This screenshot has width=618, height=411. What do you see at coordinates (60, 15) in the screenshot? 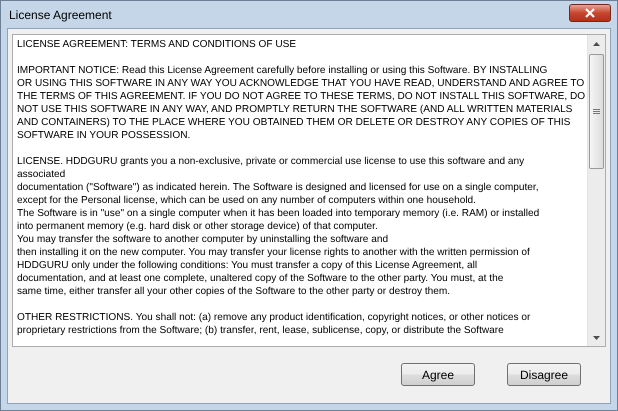
I see `window-title: License Agreement` at bounding box center [60, 15].